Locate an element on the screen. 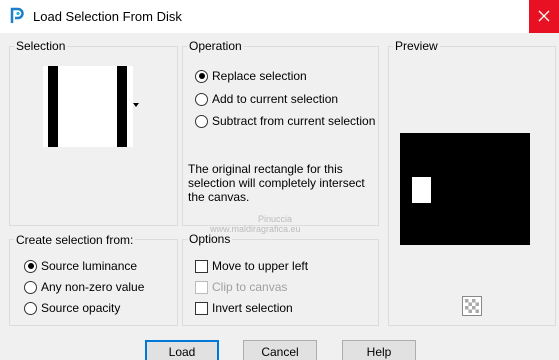 This screenshot has height=360, width=559. checkerboard-icon is located at coordinates (472, 306).